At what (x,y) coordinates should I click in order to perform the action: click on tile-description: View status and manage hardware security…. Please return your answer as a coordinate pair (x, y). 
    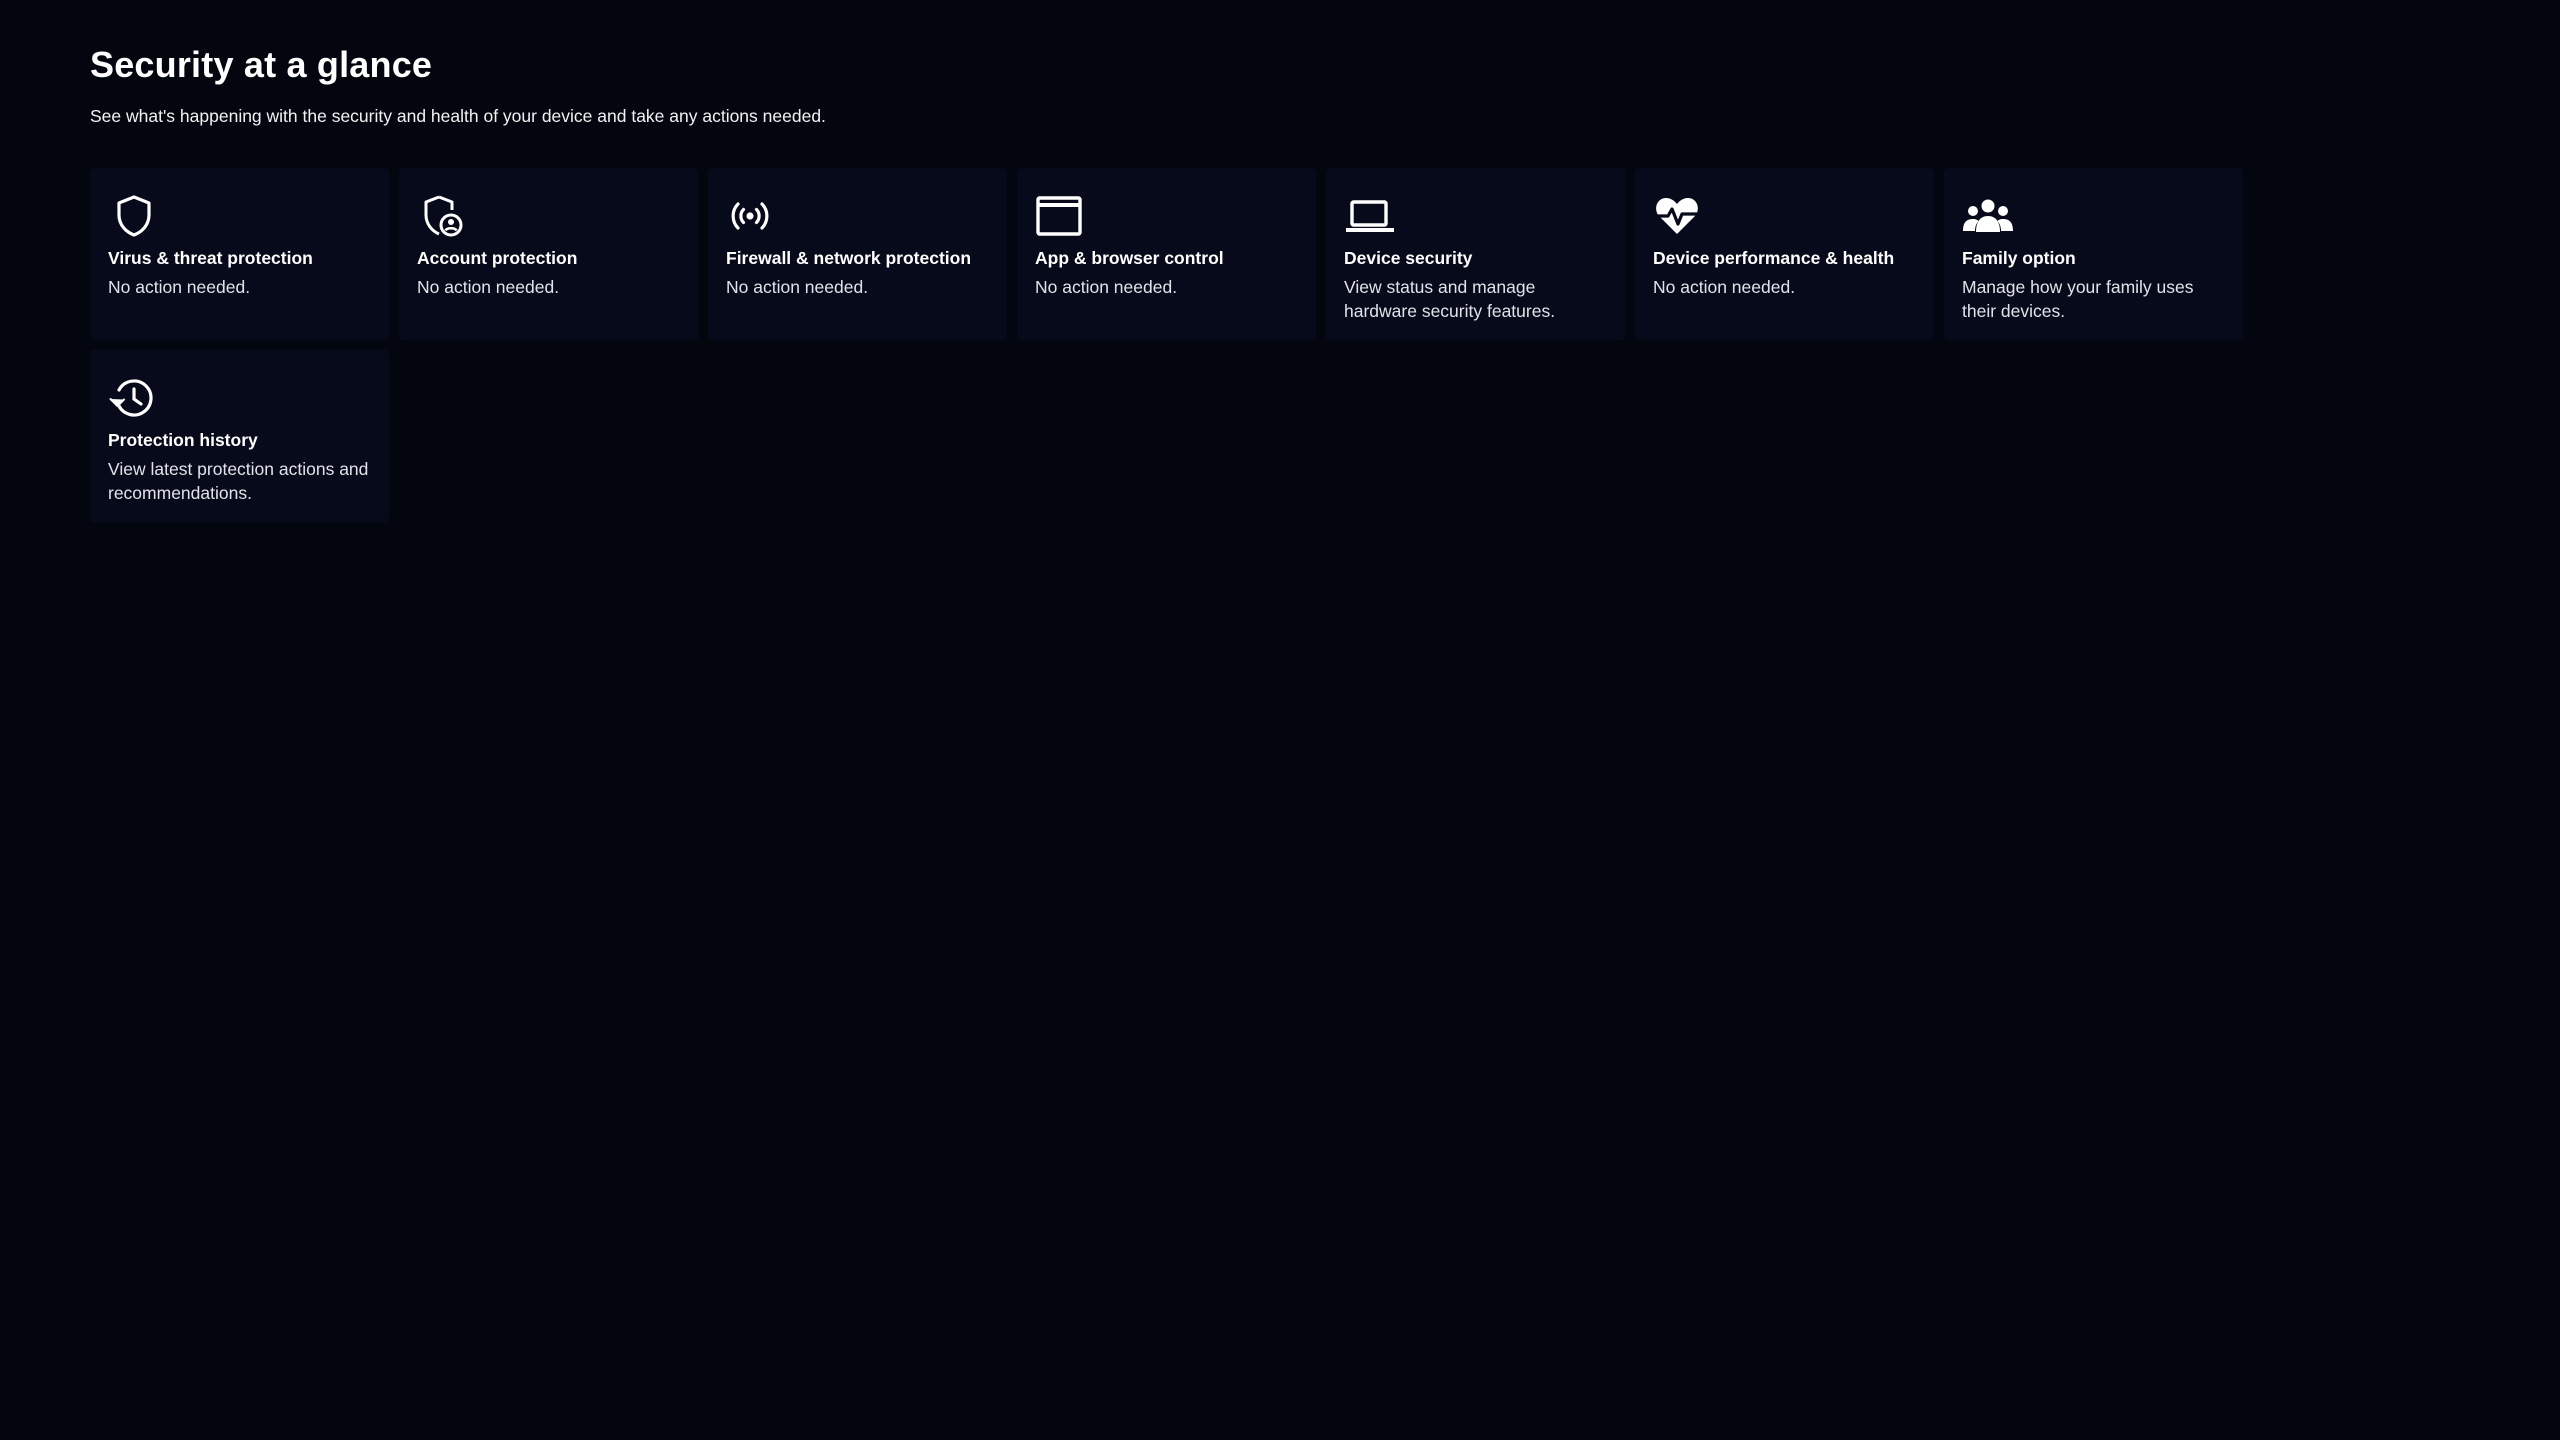
    Looking at the image, I should click on (1450, 299).